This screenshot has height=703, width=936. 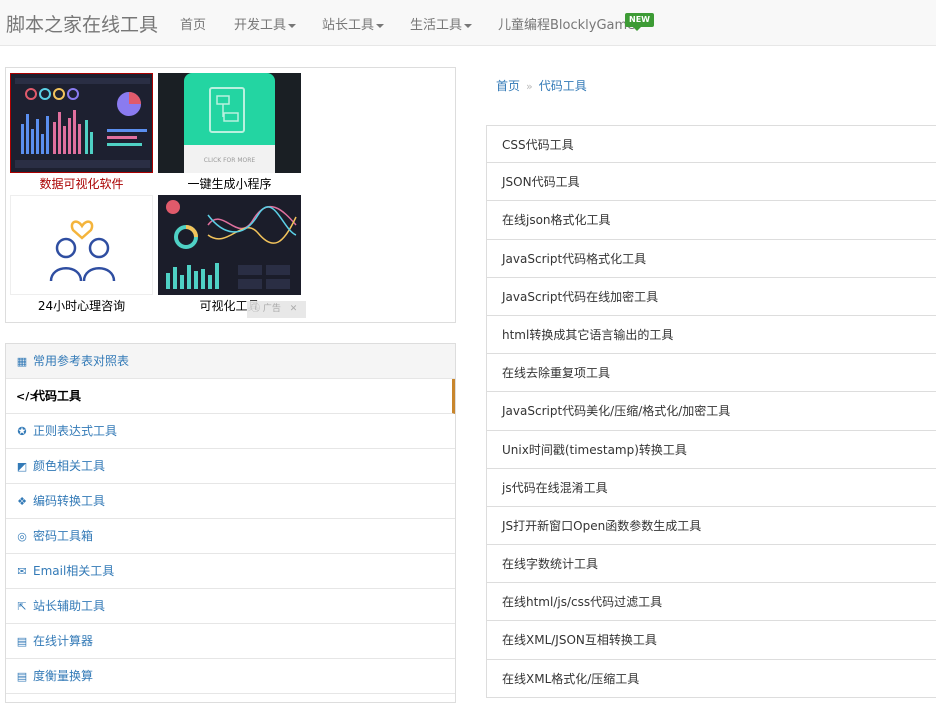 I want to click on ad-caption: 一键生成小程序, so click(x=229, y=184).